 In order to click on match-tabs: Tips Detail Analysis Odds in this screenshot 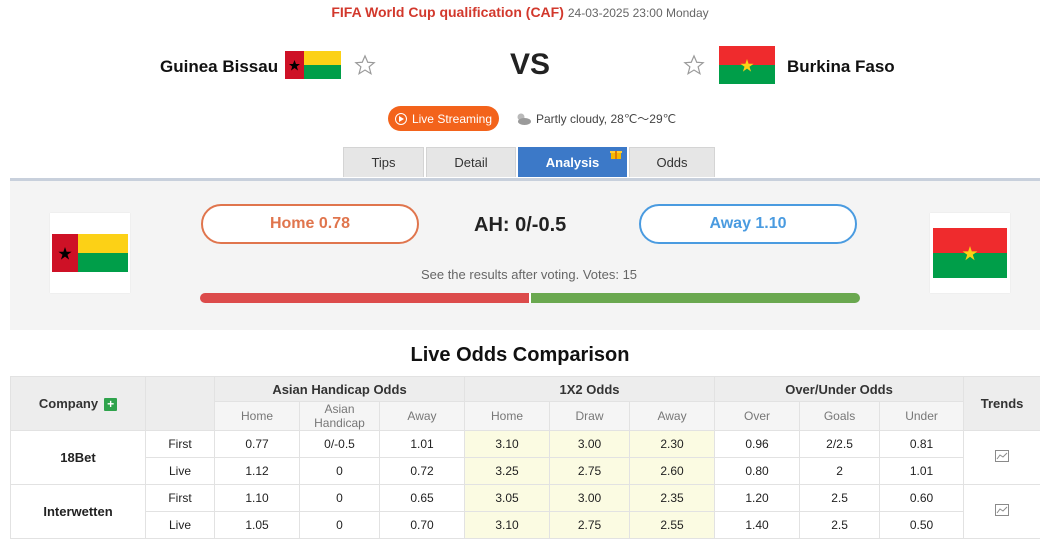, I will do `click(529, 162)`.